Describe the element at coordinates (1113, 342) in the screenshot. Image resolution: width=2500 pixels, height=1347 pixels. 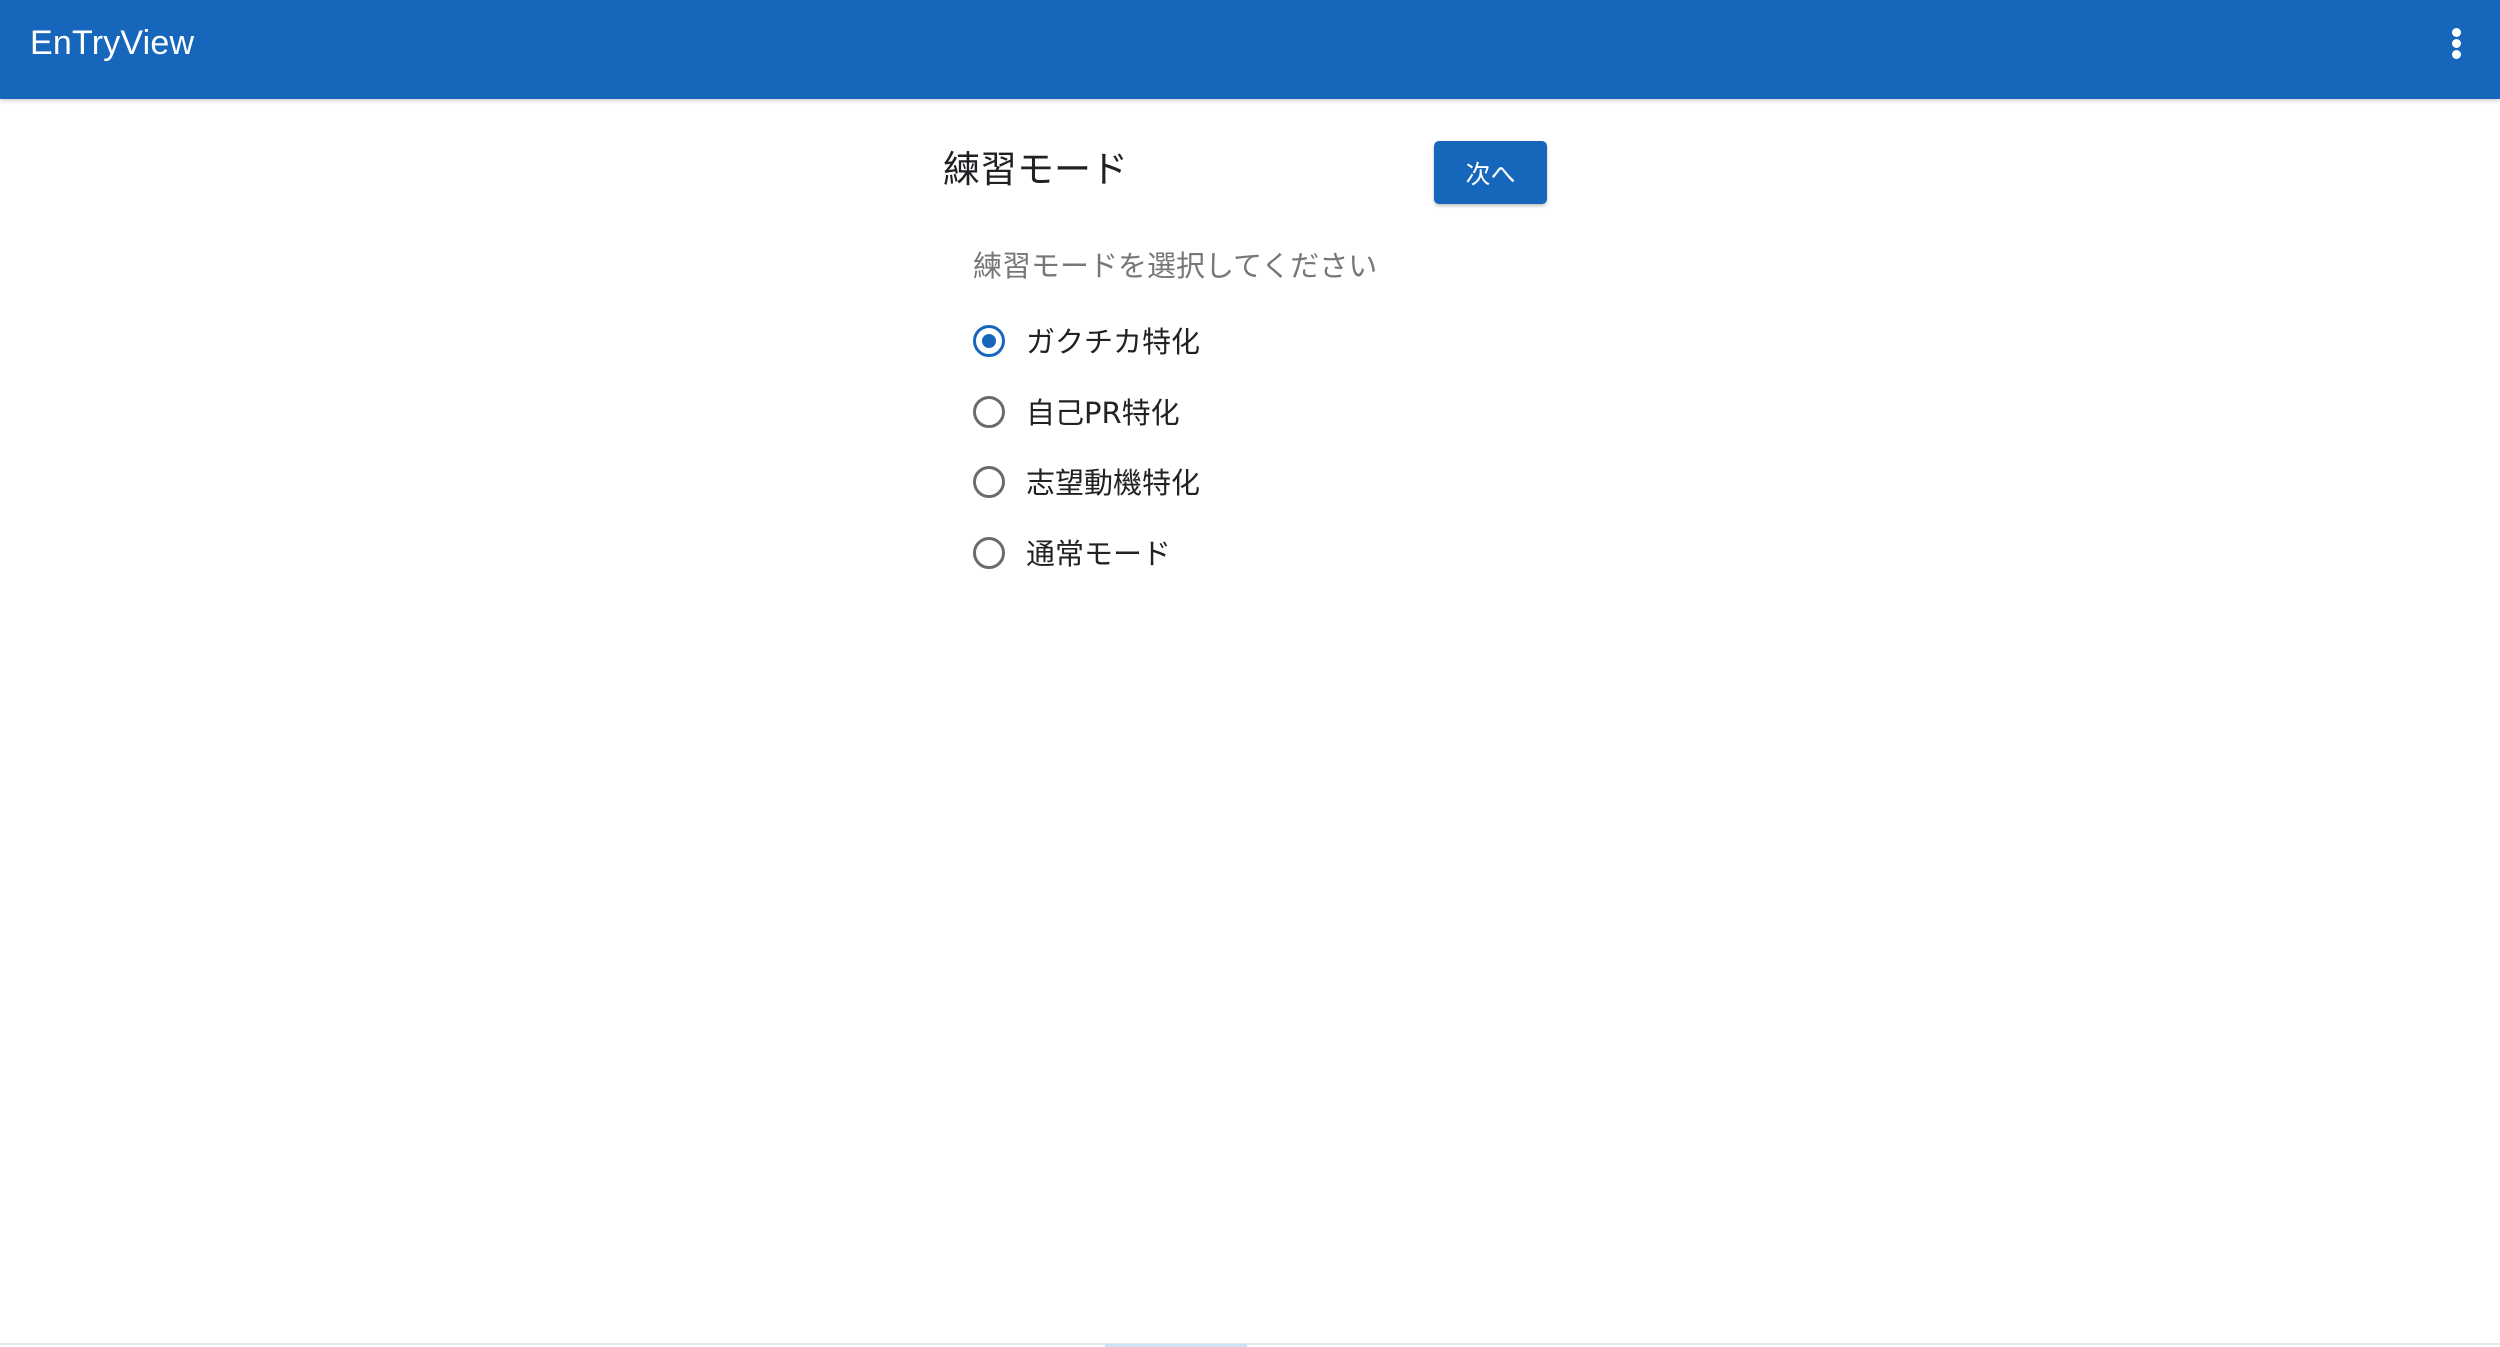
I see `radio-label: ガクチカ特化` at that location.